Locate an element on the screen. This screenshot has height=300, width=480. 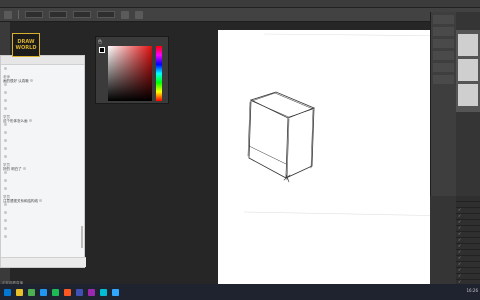
chat-message: 老师 画的很好 认真哦 is located at coordinates (42, 79).